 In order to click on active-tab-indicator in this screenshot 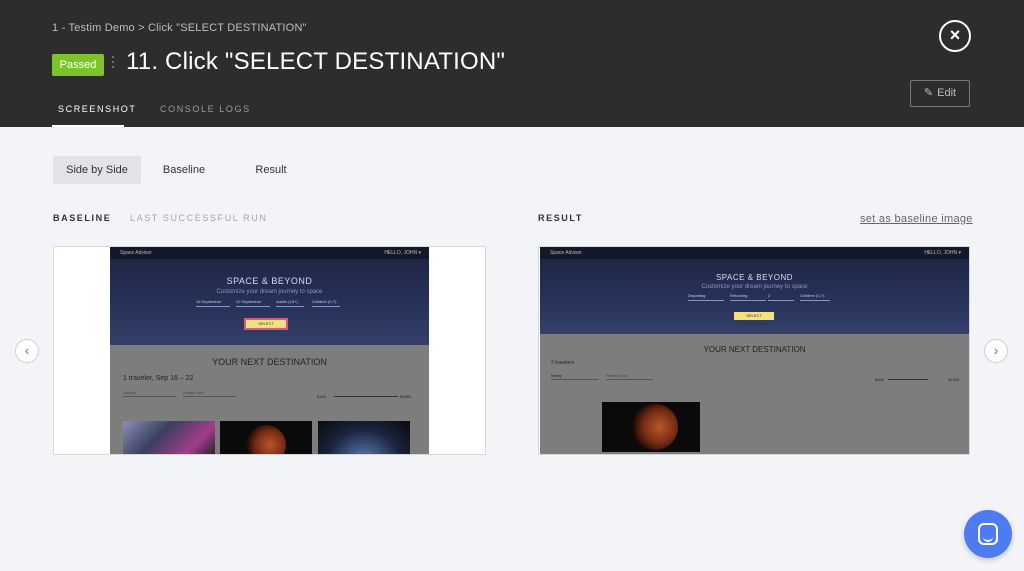, I will do `click(88, 126)`.